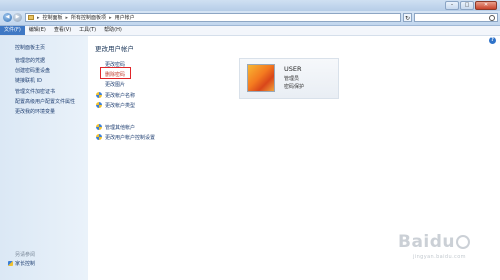 The width and height of the screenshot is (500, 280). What do you see at coordinates (31, 17) in the screenshot?
I see `control-panel-icon` at bounding box center [31, 17].